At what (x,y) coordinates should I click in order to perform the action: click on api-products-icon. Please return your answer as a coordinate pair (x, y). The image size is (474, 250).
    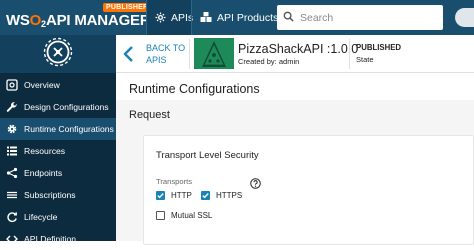
    Looking at the image, I should click on (206, 17).